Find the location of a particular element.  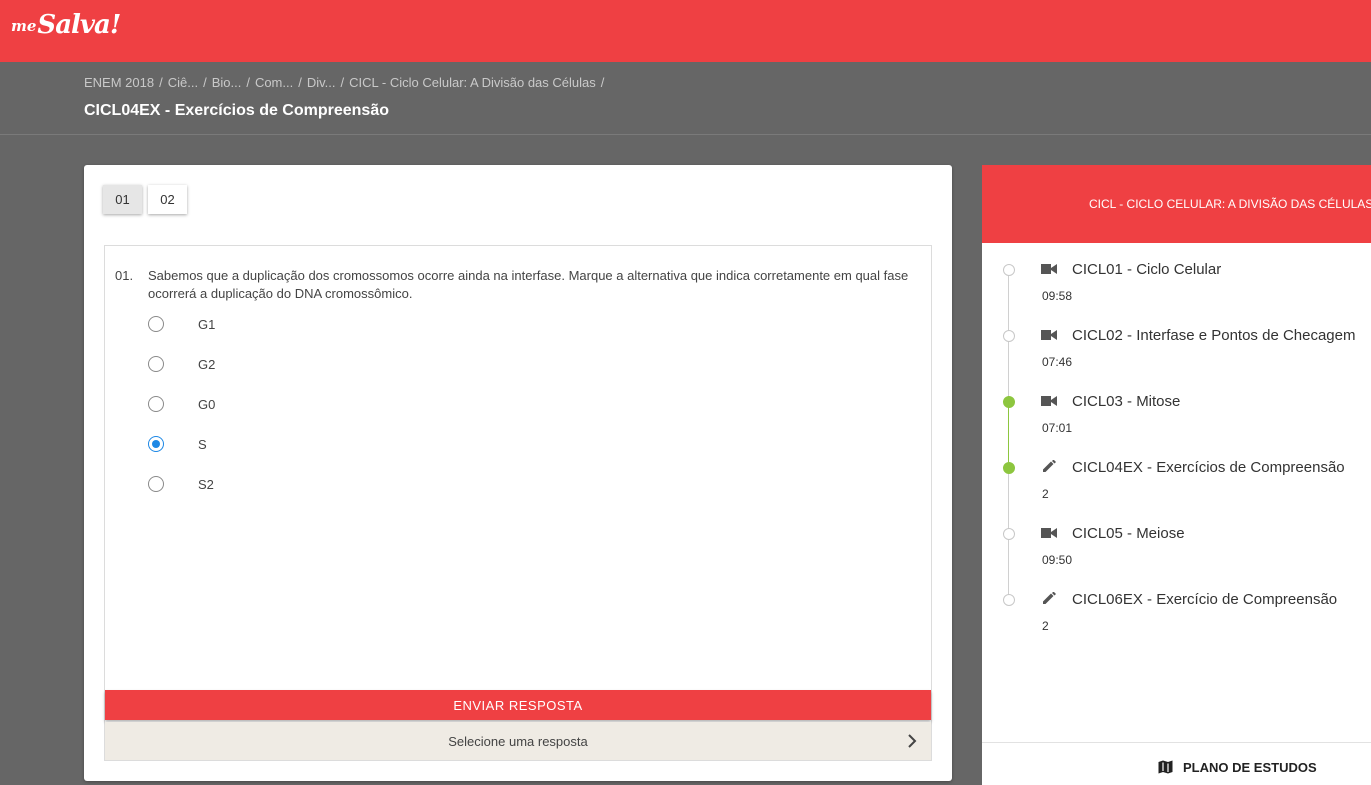

option-label: S2 is located at coordinates (206, 484).